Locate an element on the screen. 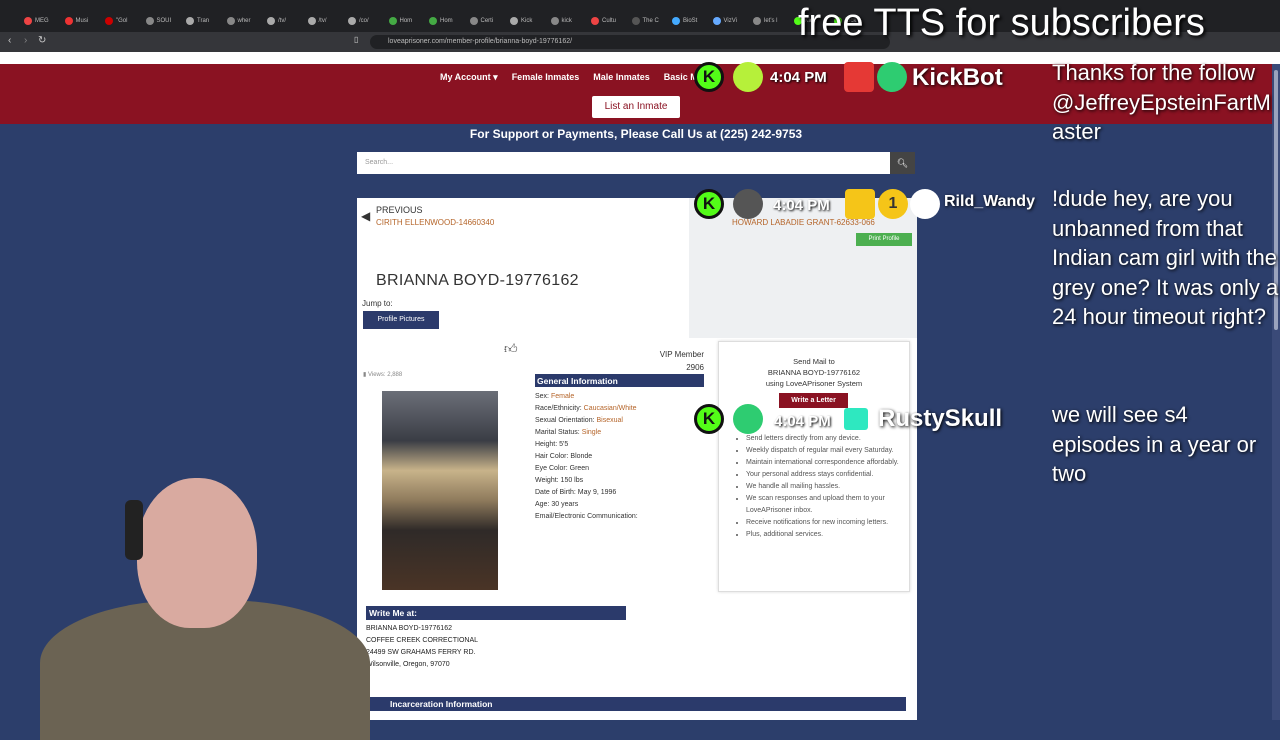 Image resolution: width=1280 pixels, height=740 pixels. nav-my-account: My Account ▾ is located at coordinates (469, 77).